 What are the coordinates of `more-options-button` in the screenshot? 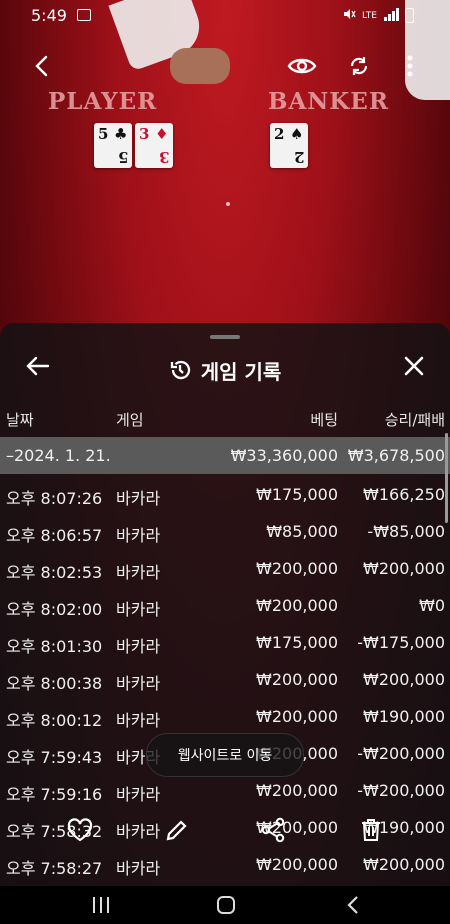 It's located at (410, 66).